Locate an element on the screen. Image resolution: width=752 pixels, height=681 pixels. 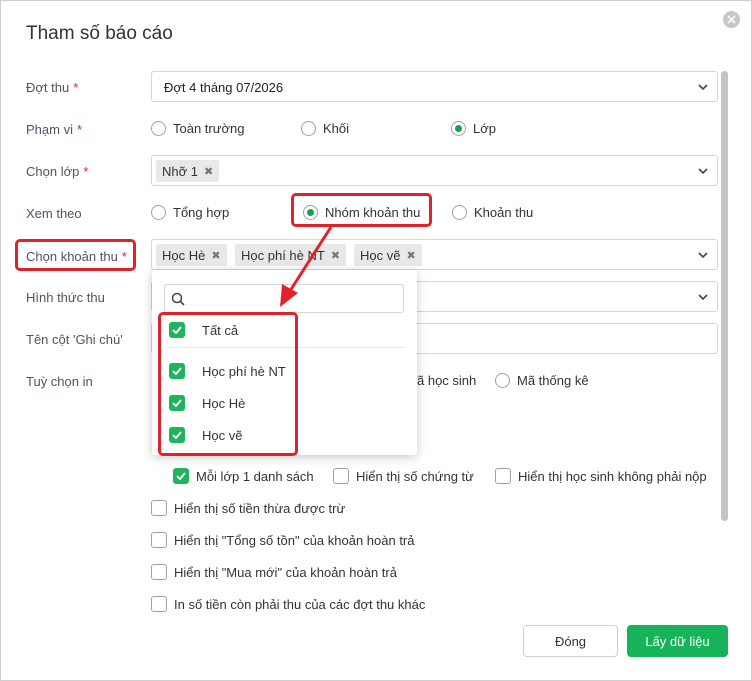
close-button: Đóng is located at coordinates (570, 641).